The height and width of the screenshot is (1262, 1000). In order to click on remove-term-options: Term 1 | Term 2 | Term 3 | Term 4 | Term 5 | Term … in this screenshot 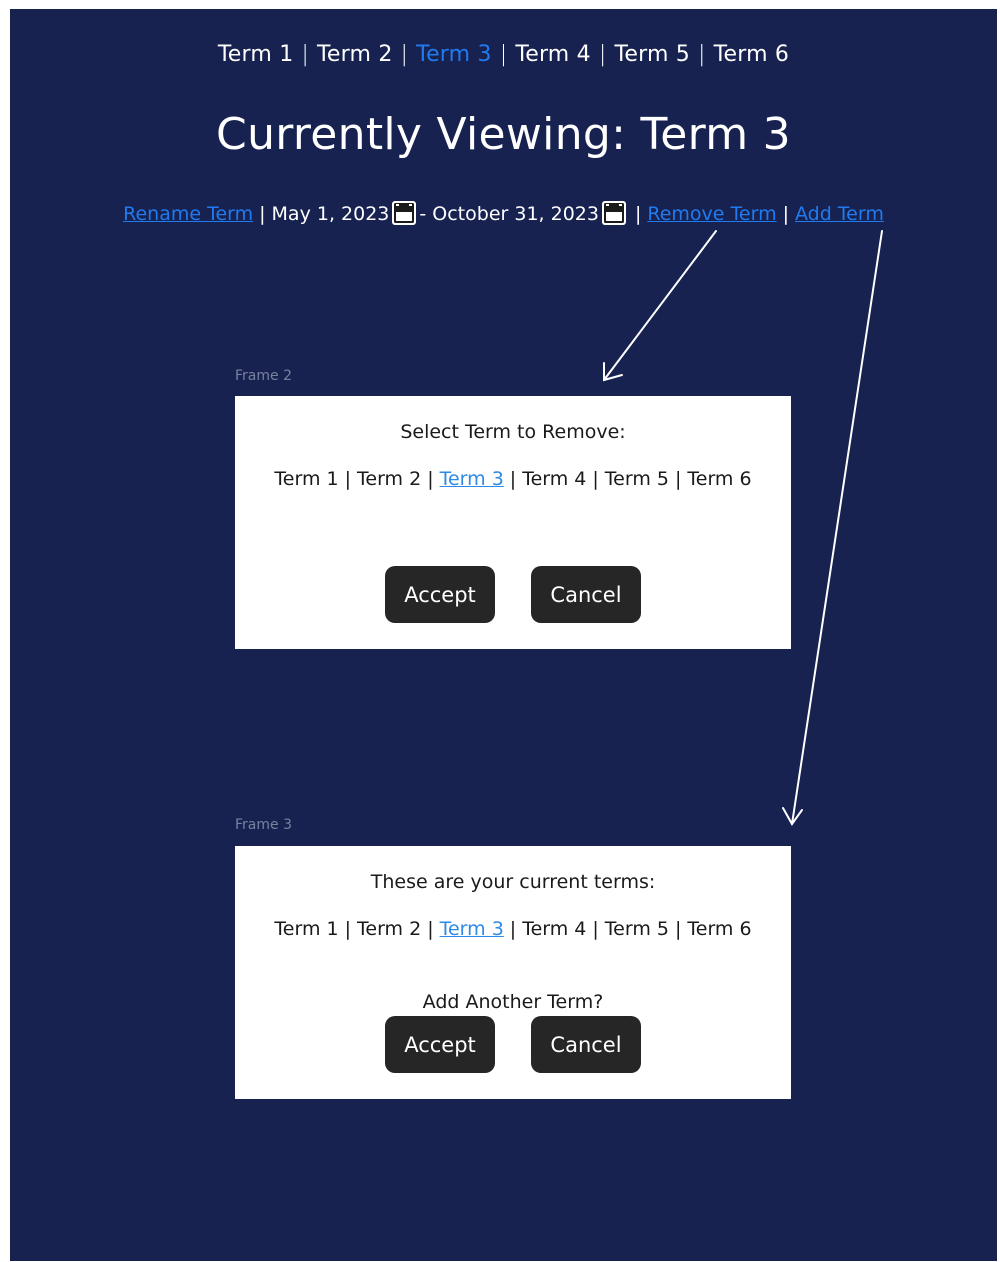, I will do `click(513, 479)`.